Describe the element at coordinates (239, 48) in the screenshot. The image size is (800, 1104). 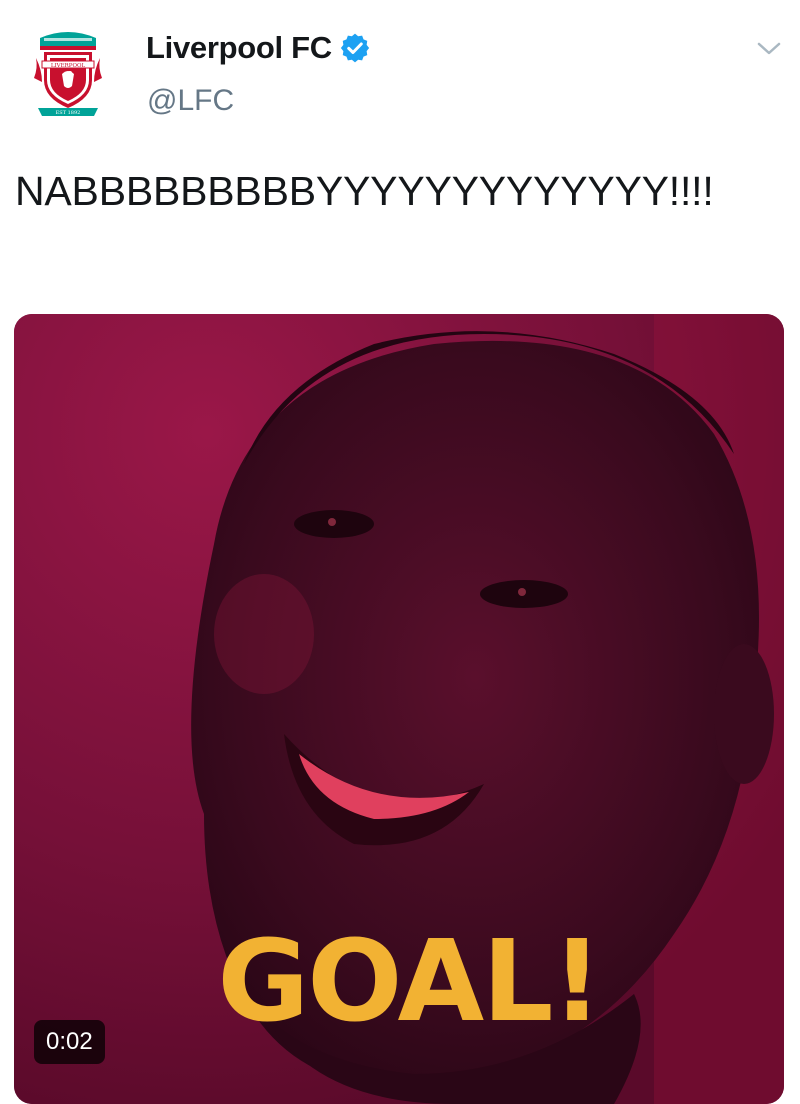
I see `author-display-name: Liverpool FC` at that location.